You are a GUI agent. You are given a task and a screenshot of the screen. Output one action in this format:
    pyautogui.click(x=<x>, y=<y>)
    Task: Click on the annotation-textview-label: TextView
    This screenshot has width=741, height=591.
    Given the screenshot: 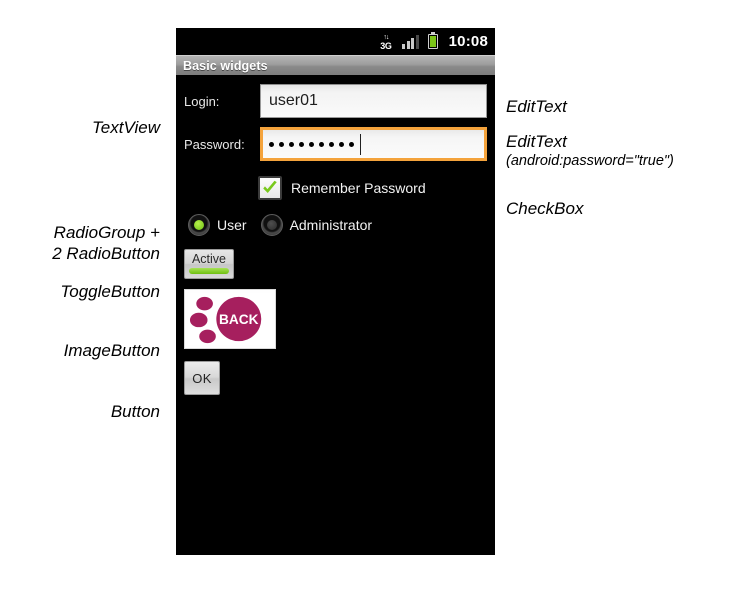 What is the action you would take?
    pyautogui.click(x=125, y=127)
    